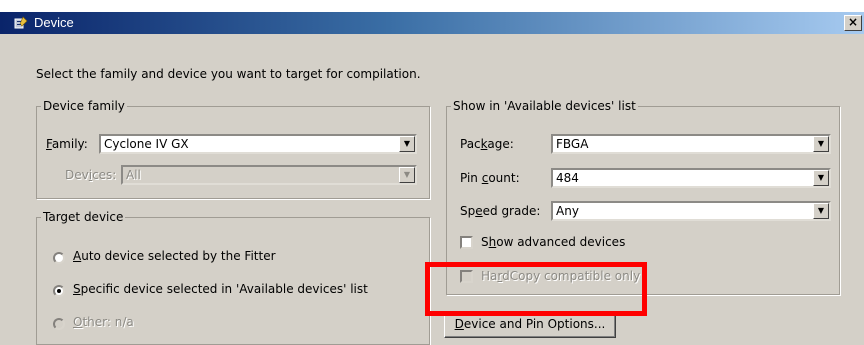 This screenshot has height=345, width=864. Describe the element at coordinates (553, 242) in the screenshot. I see `show-advanced-label: Show advanced devices` at that location.